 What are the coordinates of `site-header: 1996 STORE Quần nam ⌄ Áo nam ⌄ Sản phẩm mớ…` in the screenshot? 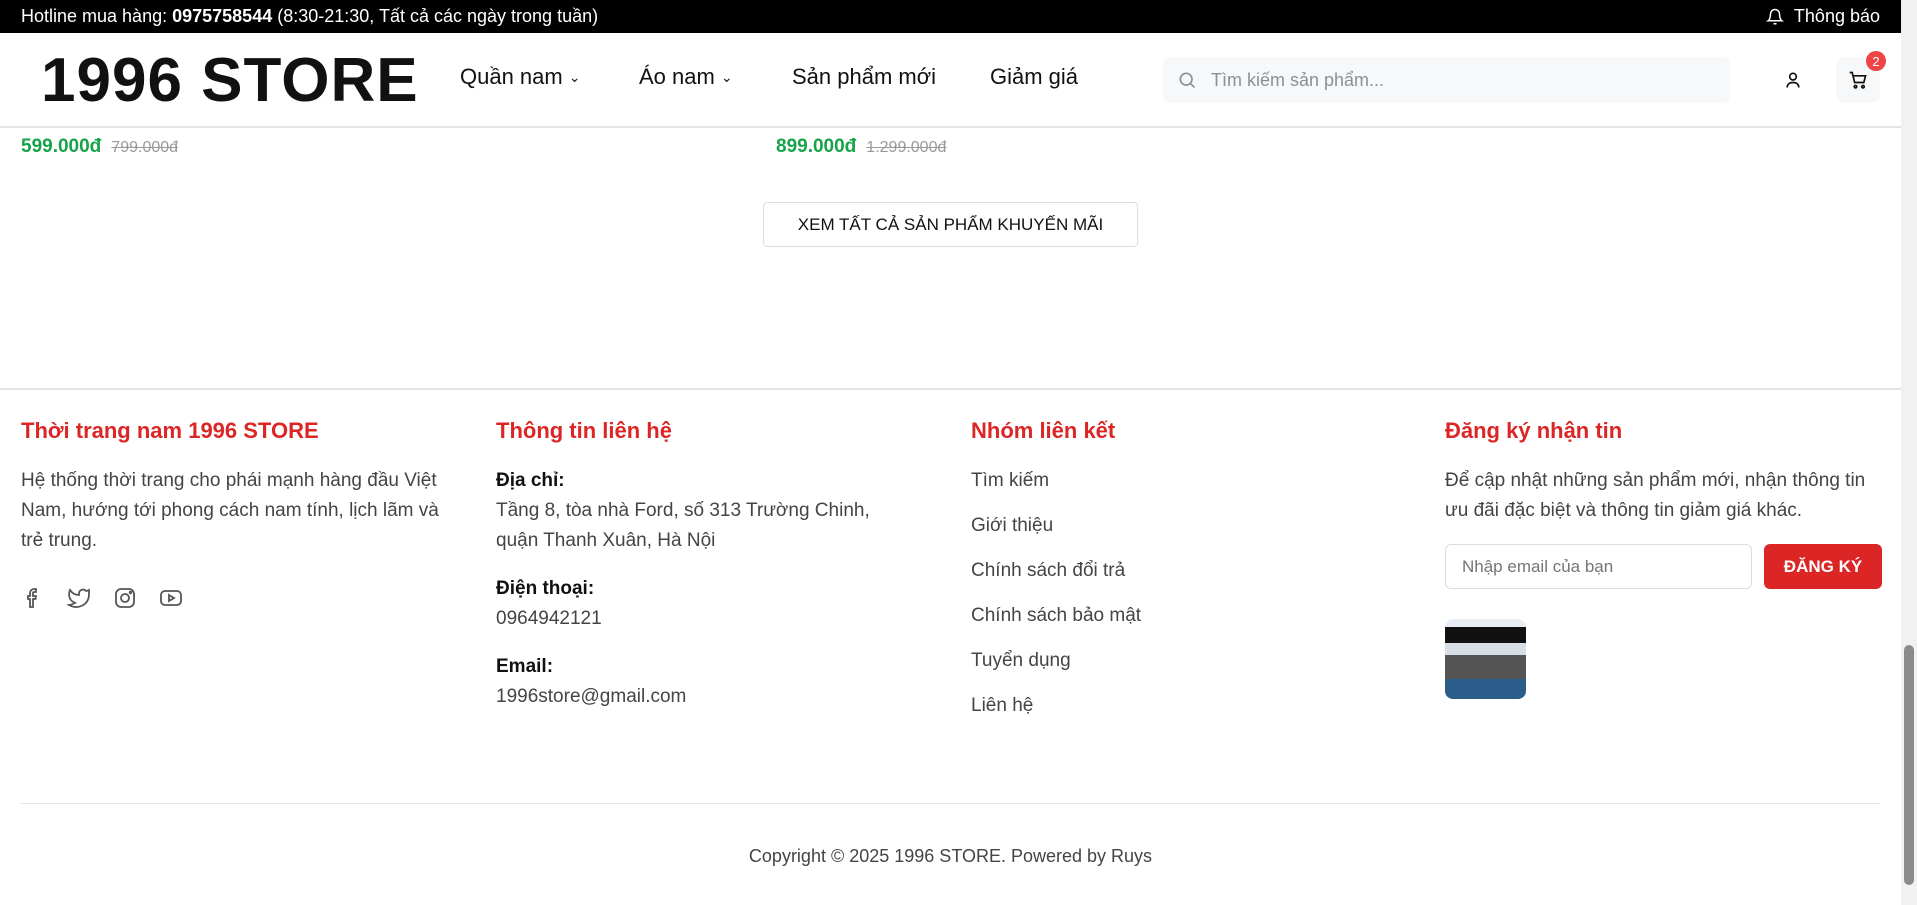 It's located at (950, 80).